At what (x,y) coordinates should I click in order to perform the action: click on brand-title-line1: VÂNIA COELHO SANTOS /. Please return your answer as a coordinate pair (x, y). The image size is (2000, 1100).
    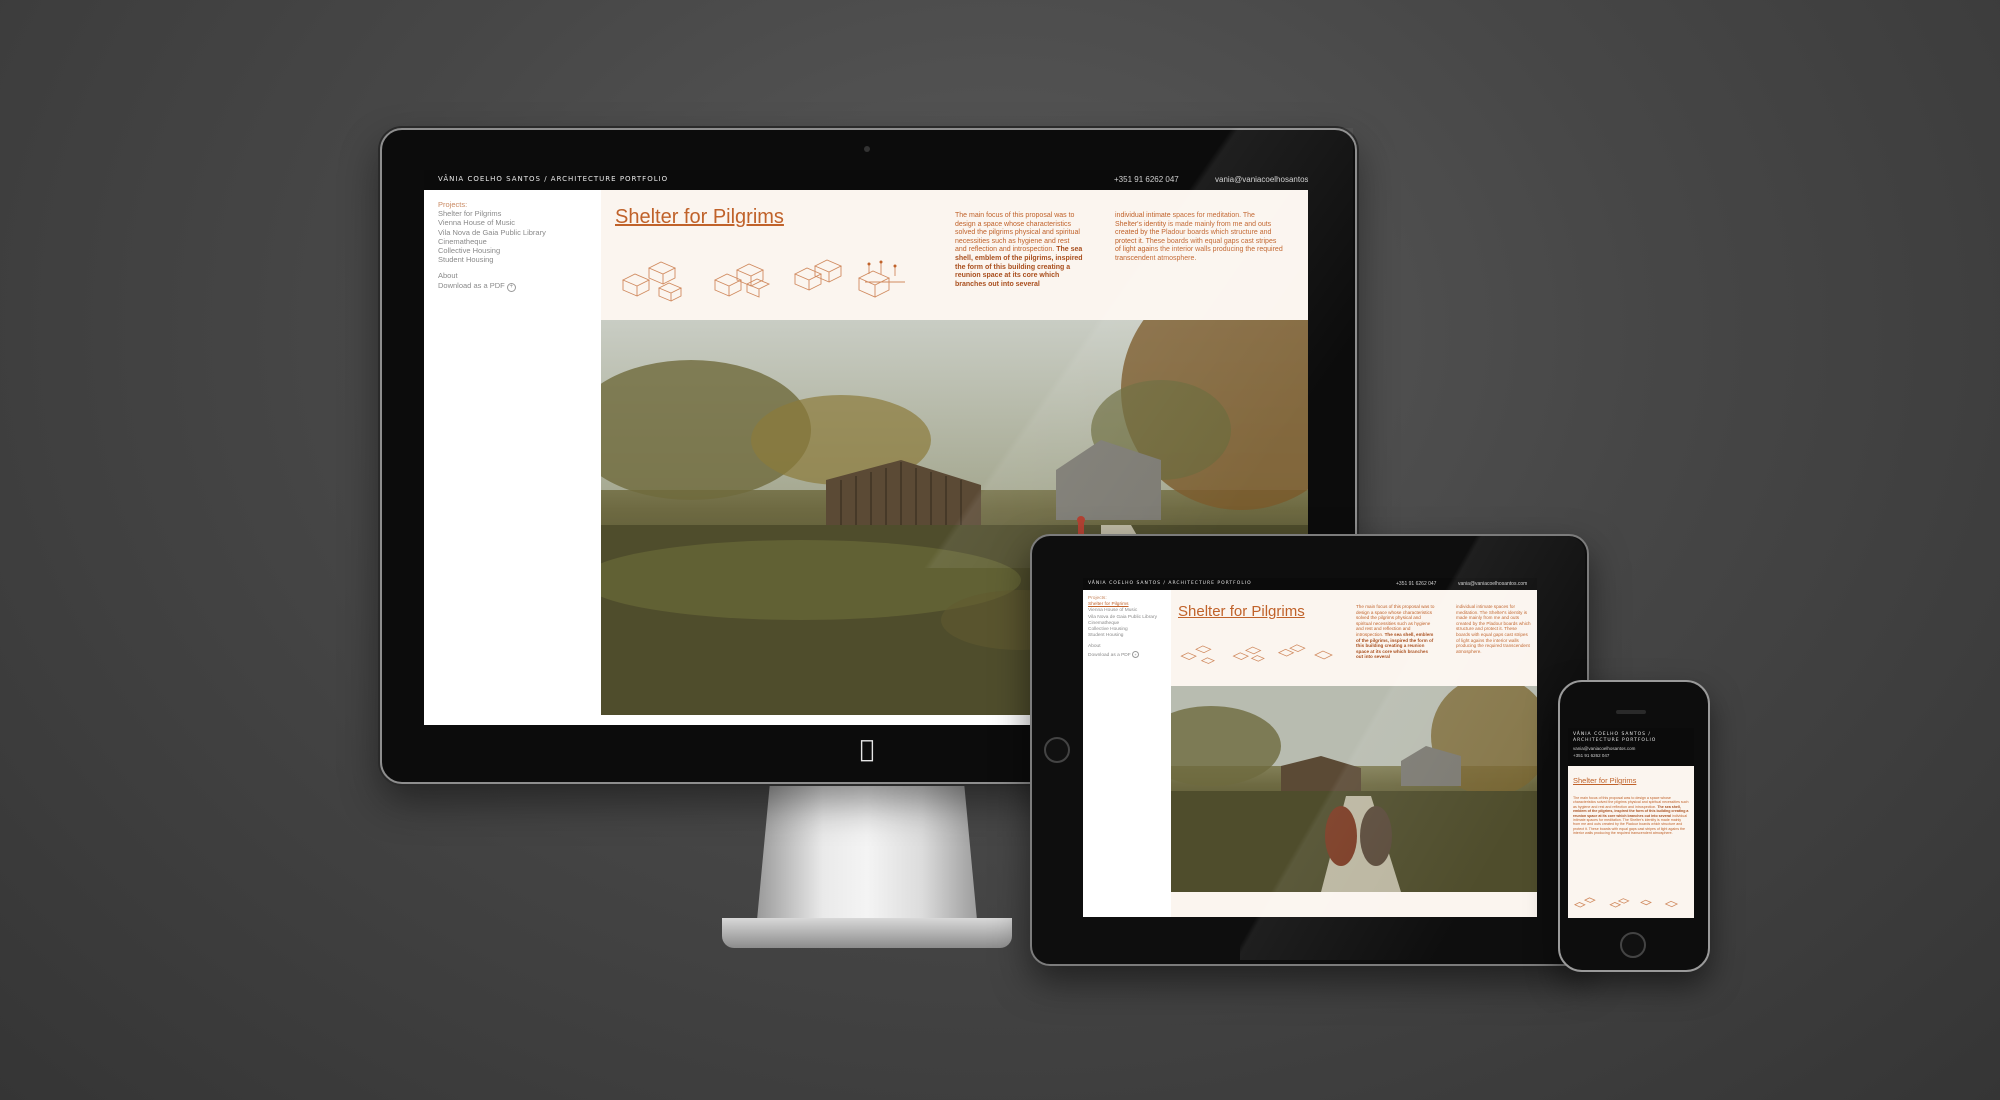
    Looking at the image, I should click on (1612, 734).